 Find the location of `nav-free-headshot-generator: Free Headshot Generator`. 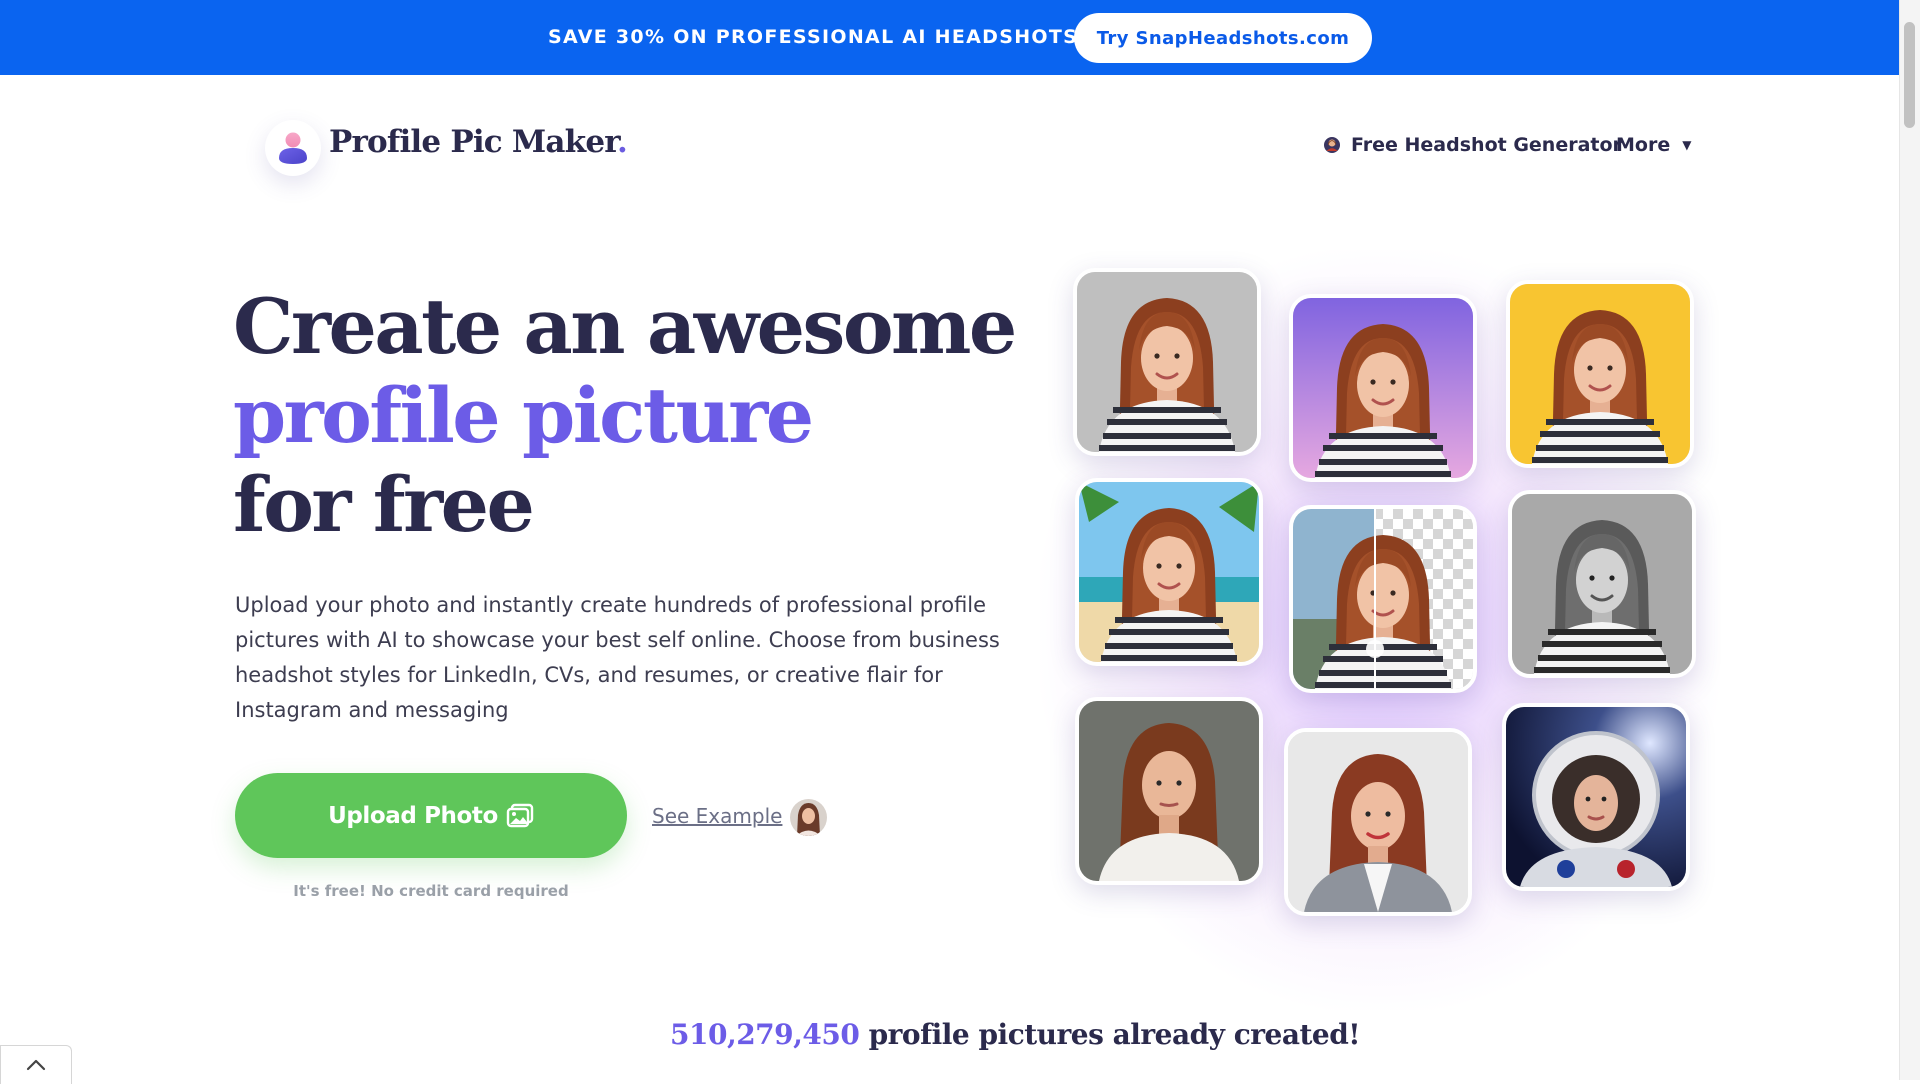

nav-free-headshot-generator: Free Headshot Generator is located at coordinates (1472, 145).